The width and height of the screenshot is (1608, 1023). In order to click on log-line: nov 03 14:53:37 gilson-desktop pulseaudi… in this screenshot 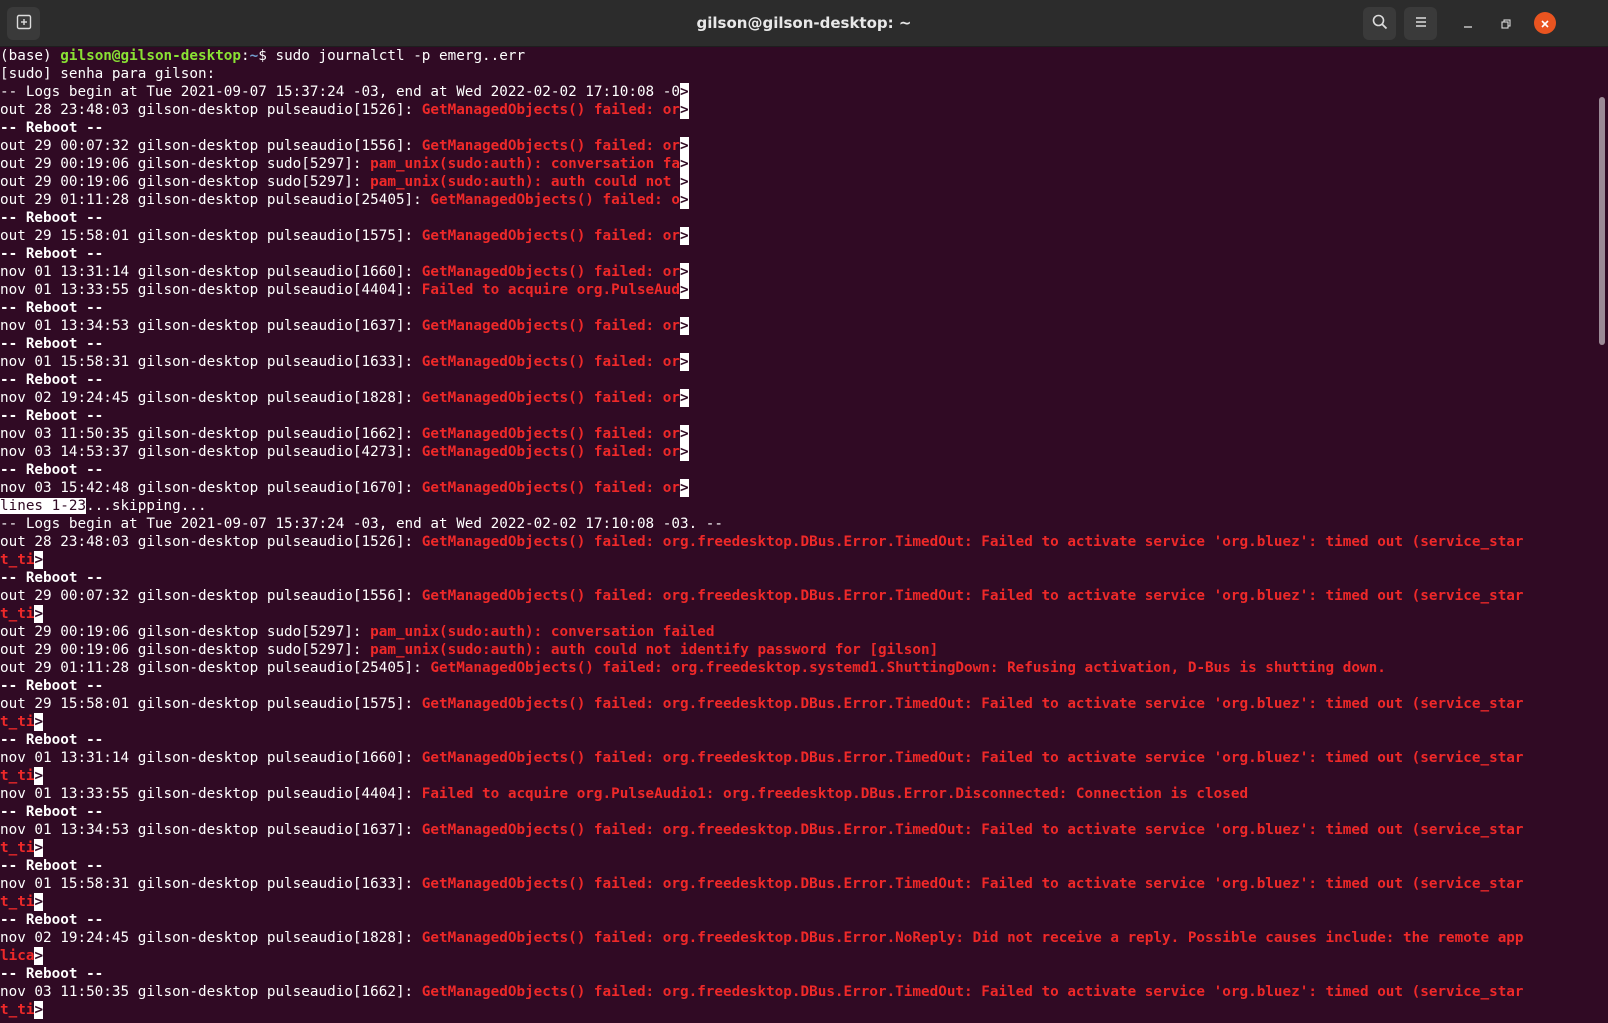, I will do `click(798, 452)`.